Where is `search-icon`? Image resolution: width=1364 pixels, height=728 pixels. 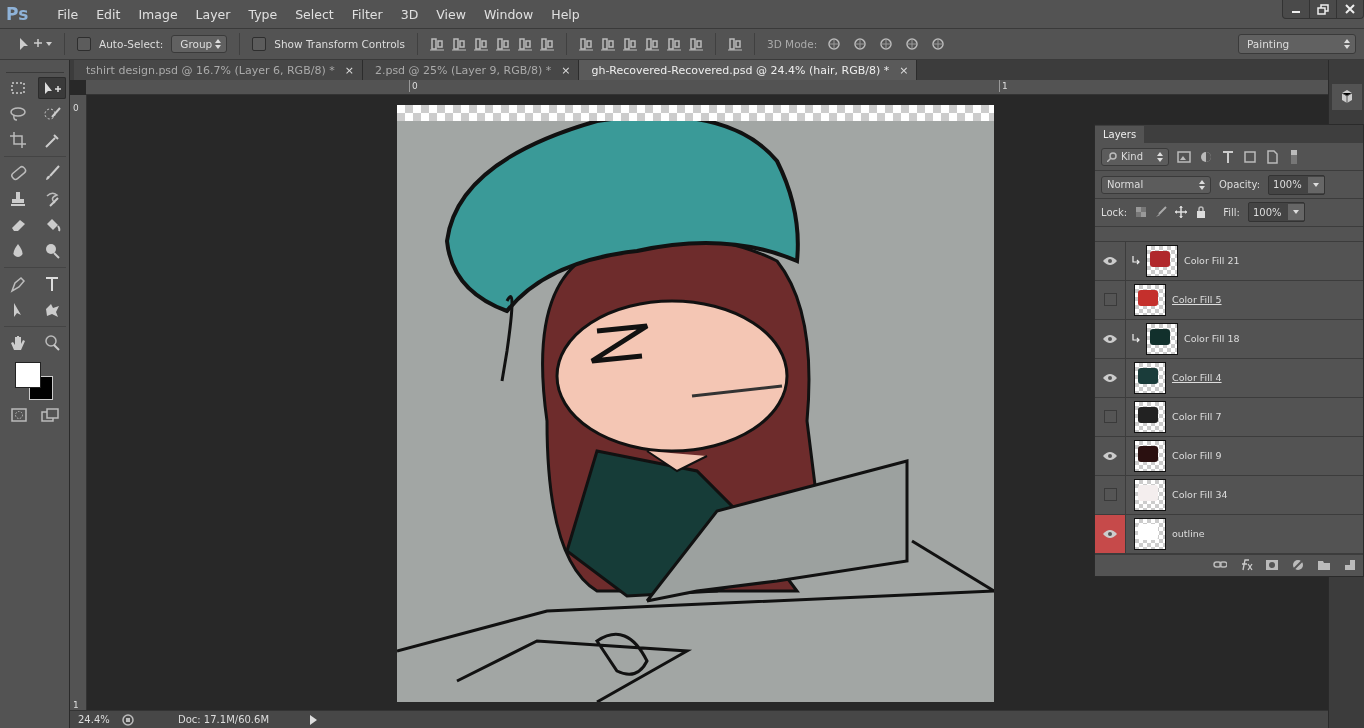
search-icon is located at coordinates (1112, 156).